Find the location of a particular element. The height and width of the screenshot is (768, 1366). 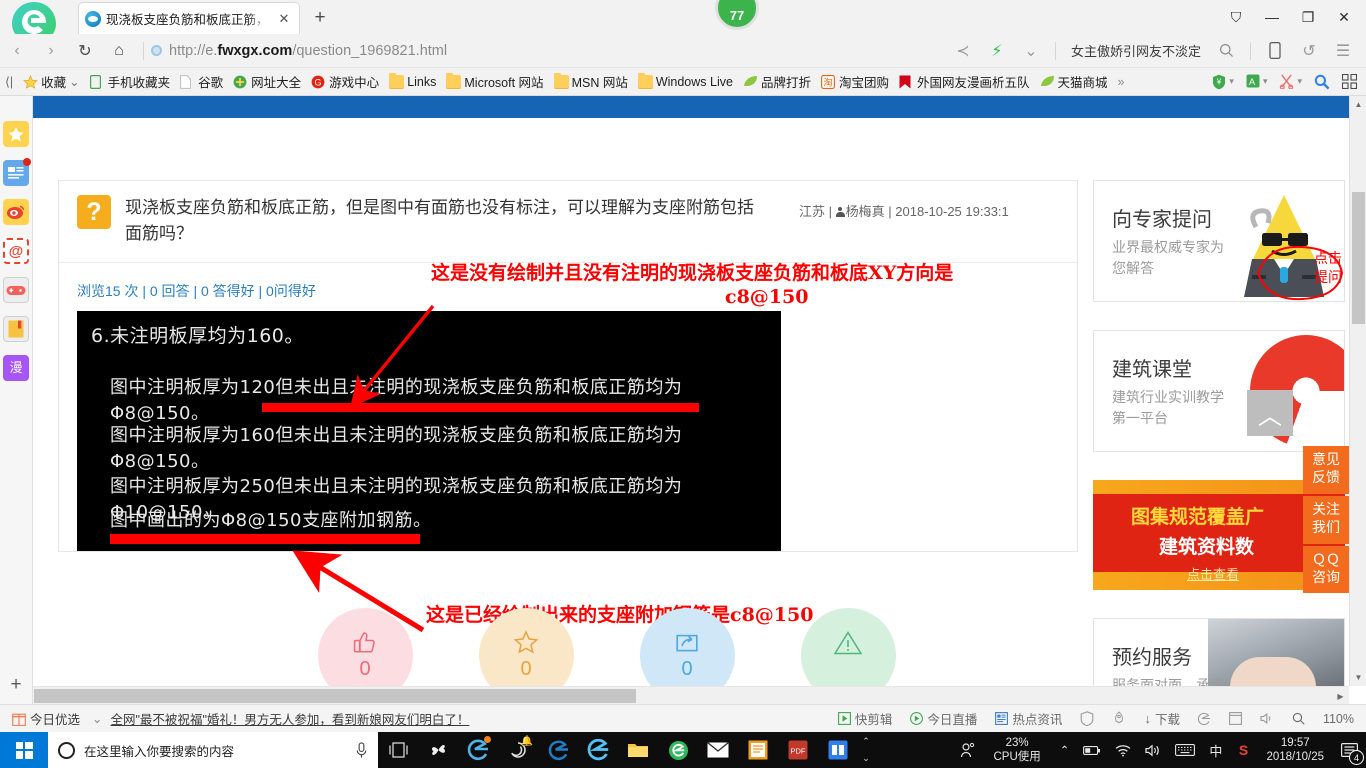

hot-news-tool: 热点资讯 is located at coordinates (1028, 718).